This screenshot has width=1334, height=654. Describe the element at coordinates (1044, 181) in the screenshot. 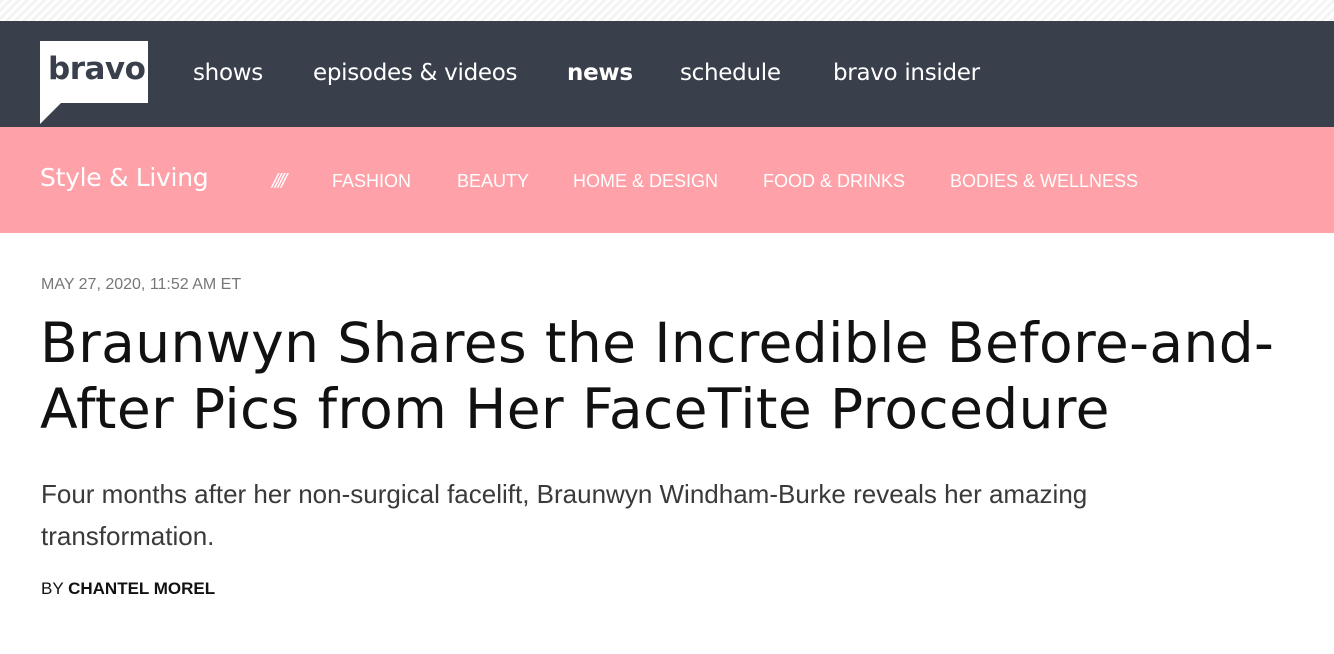

I see `subnav-item-bodies-wellness: BODIES & WELLNESS` at that location.